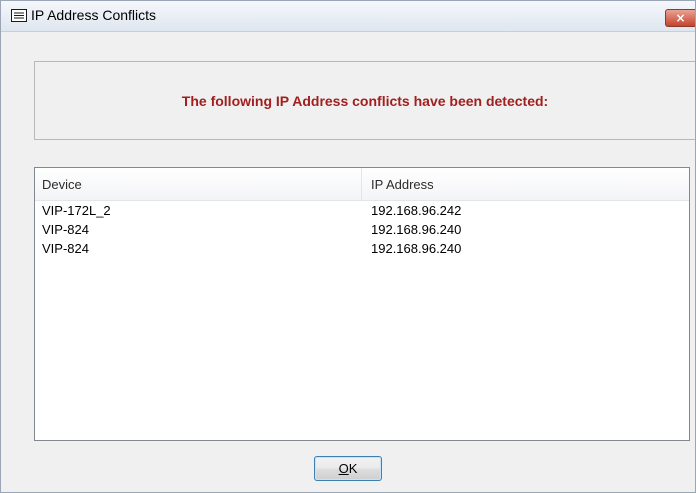  I want to click on column-divider, so click(361, 184).